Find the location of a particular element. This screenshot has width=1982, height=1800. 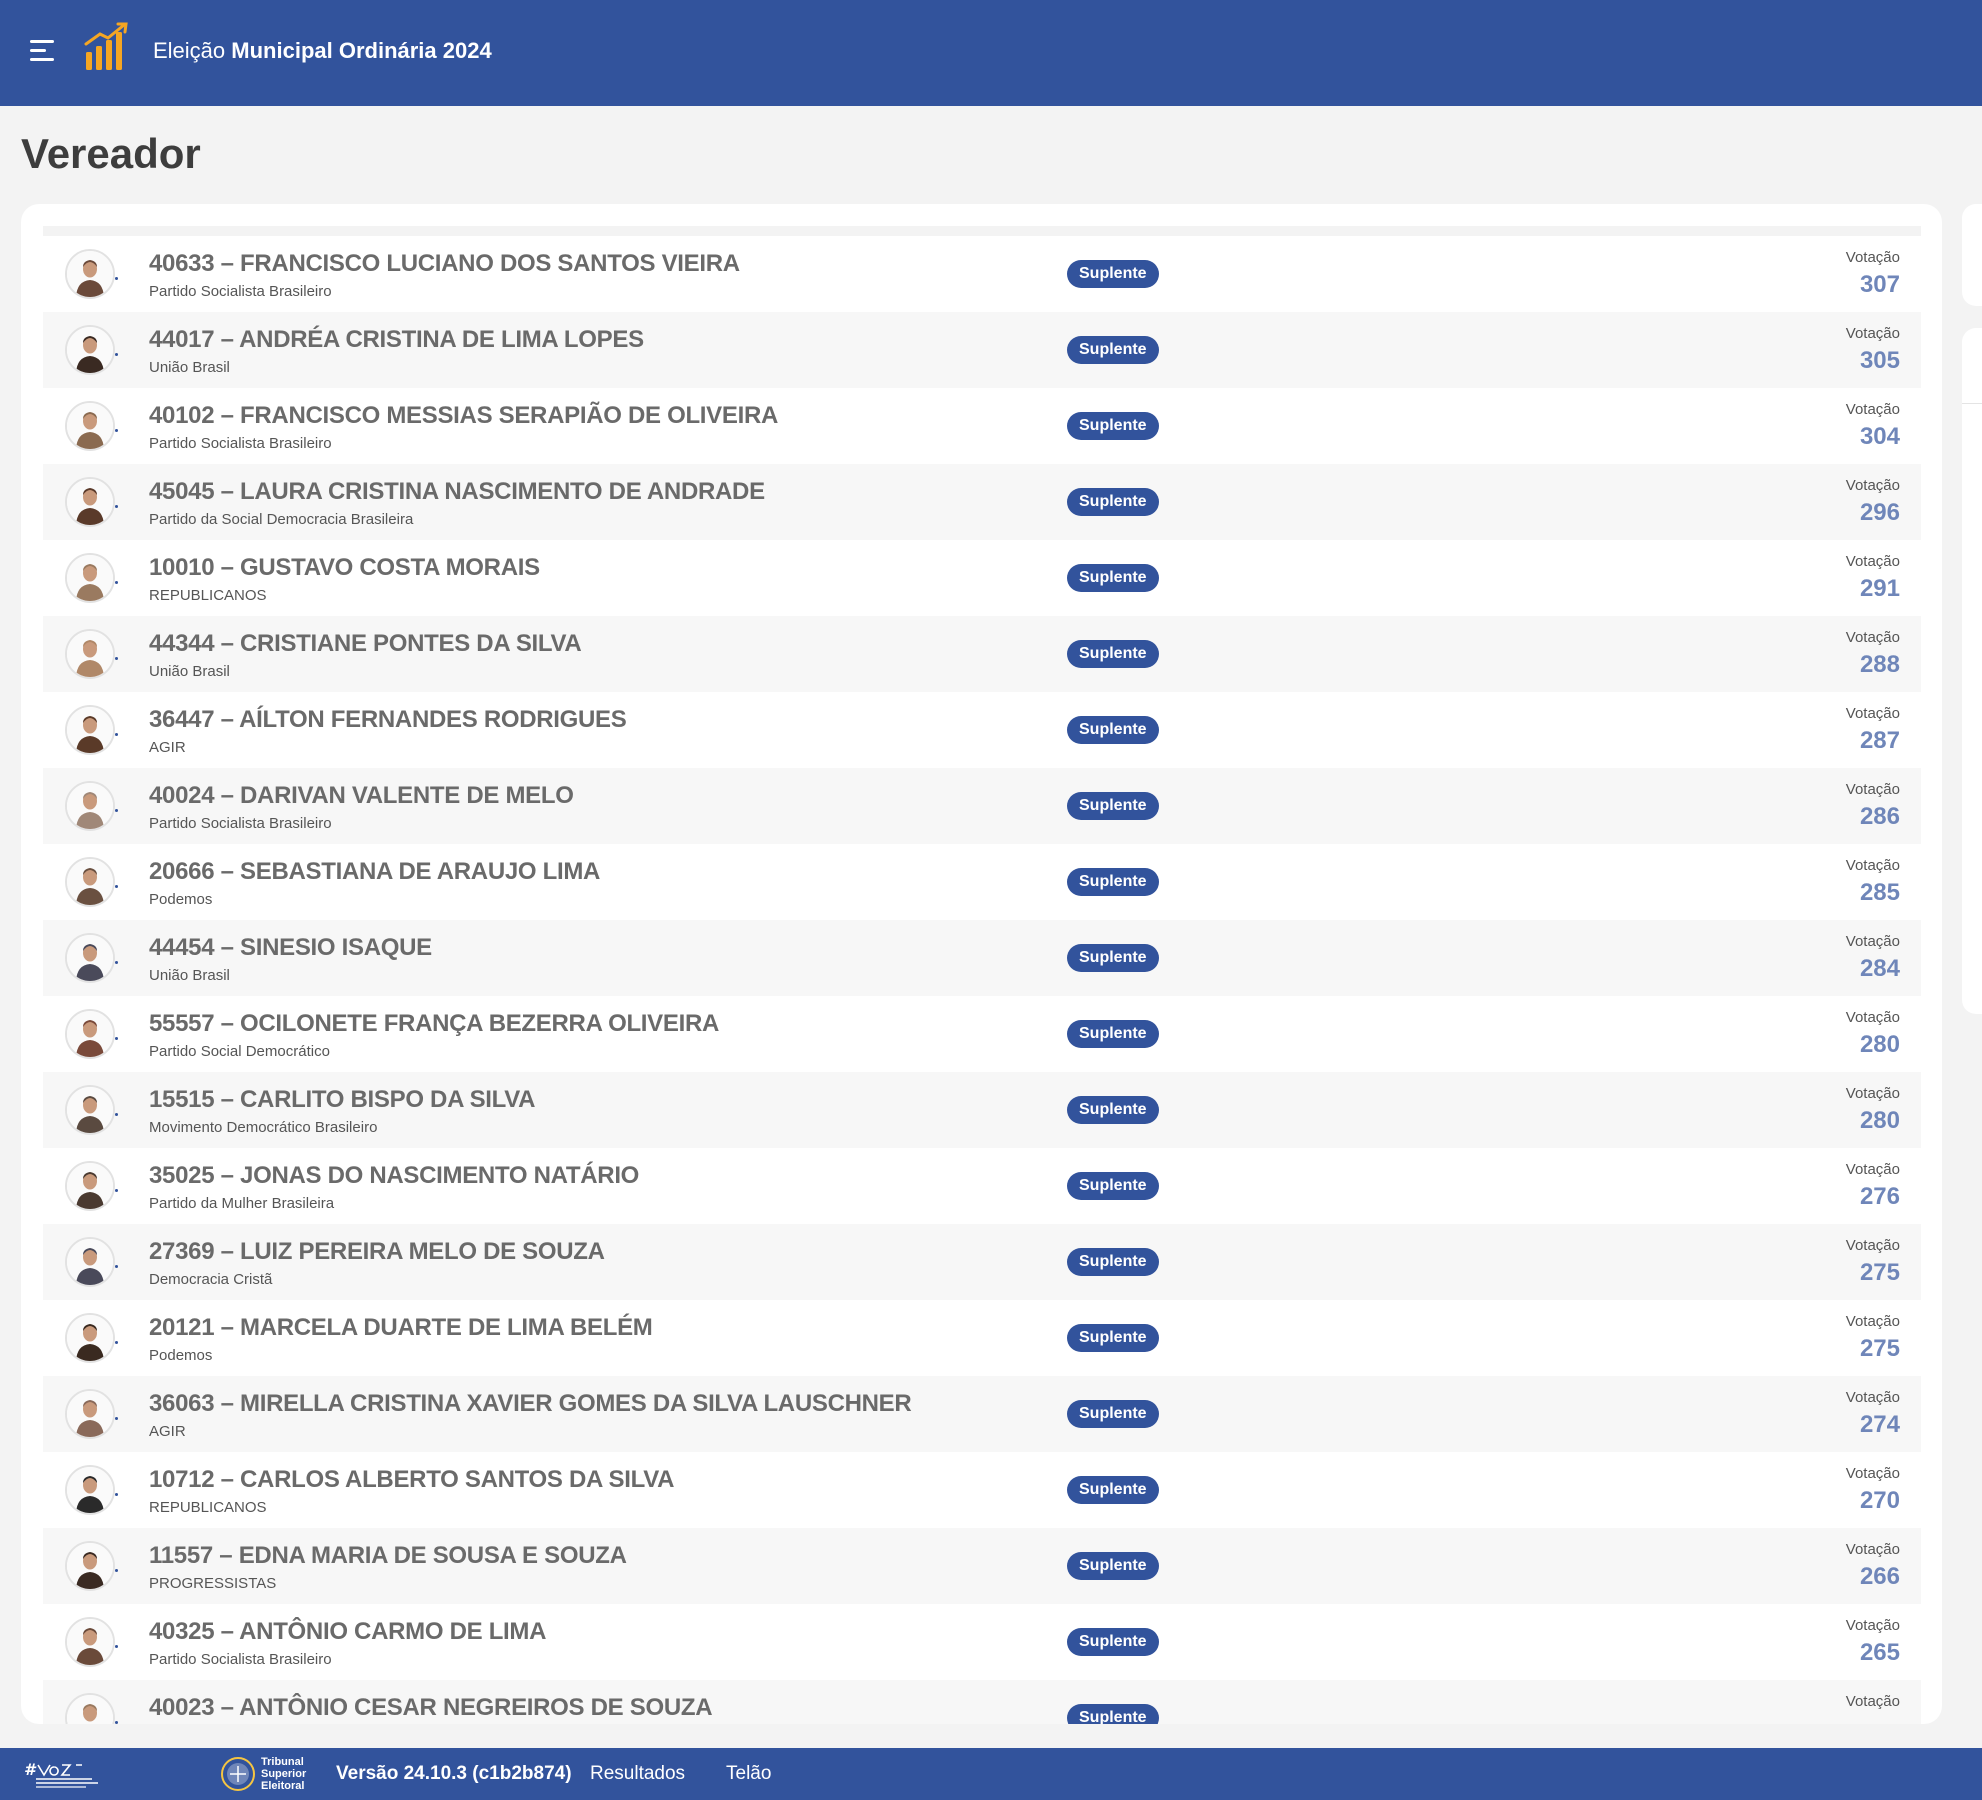

candidate-name: 36447 – AÍLTON FERNANDES RODRIGUES is located at coordinates (388, 719).